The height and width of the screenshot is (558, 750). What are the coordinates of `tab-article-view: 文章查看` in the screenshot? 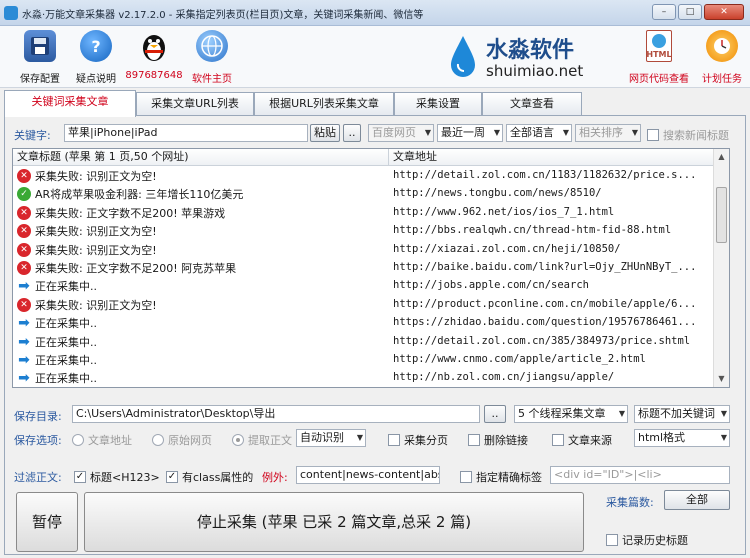 It's located at (532, 104).